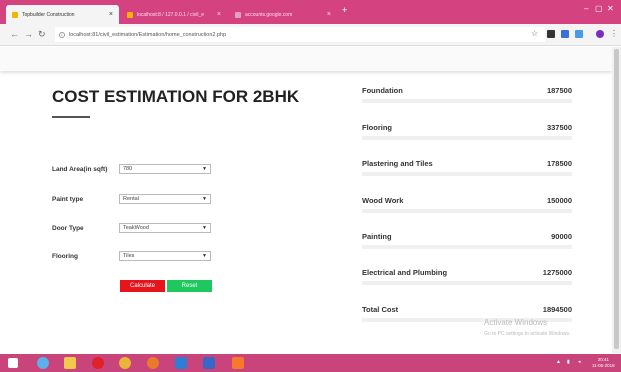 Image resolution: width=621 pixels, height=372 pixels. I want to click on land-area-value: 780, so click(128, 169).